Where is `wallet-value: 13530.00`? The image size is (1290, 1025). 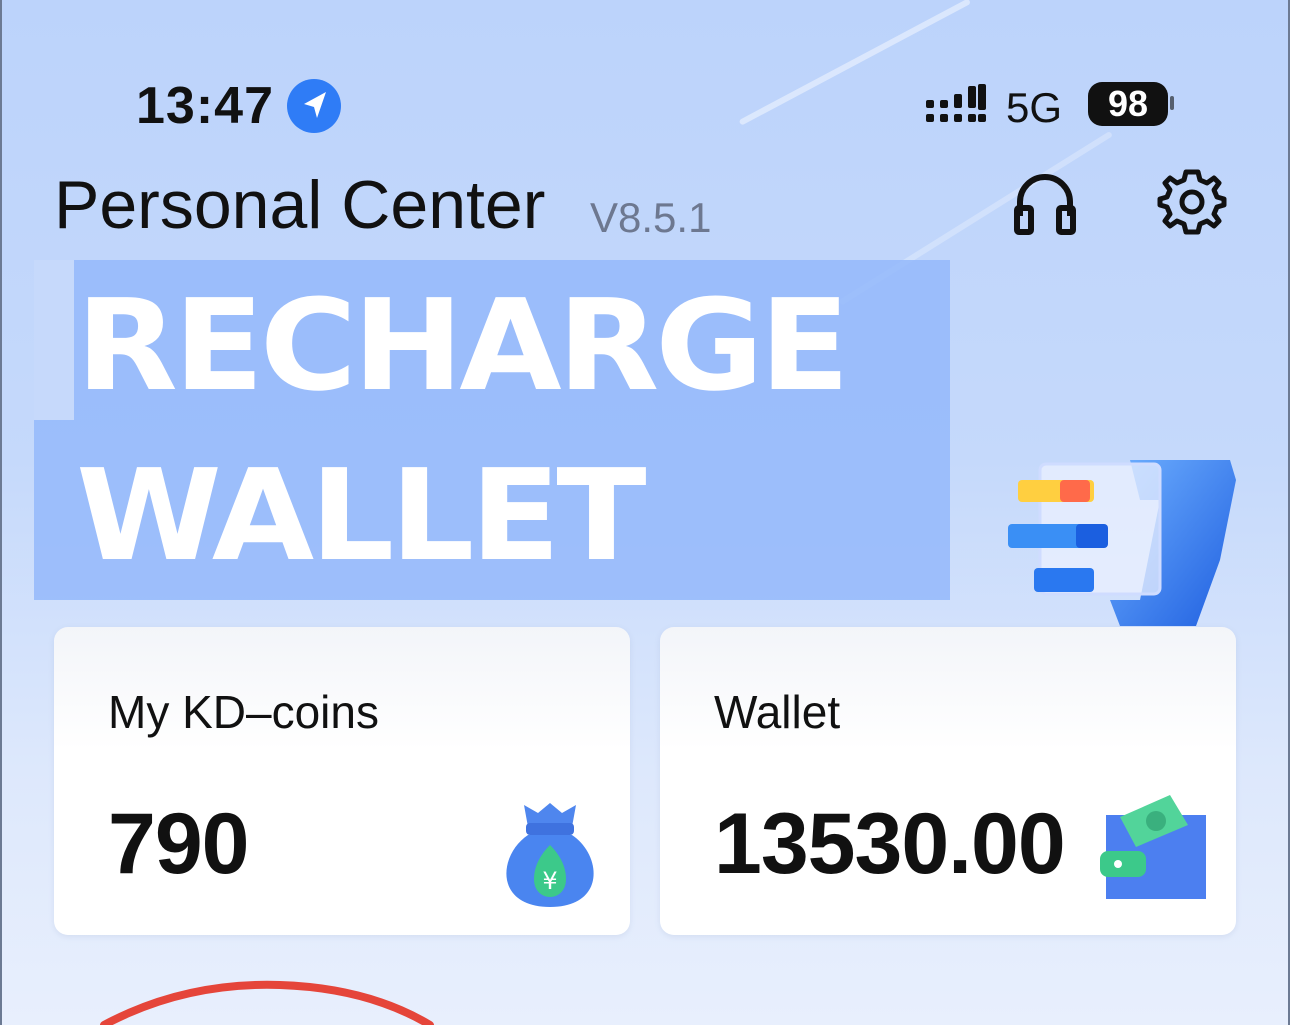
wallet-value: 13530.00 is located at coordinates (890, 844).